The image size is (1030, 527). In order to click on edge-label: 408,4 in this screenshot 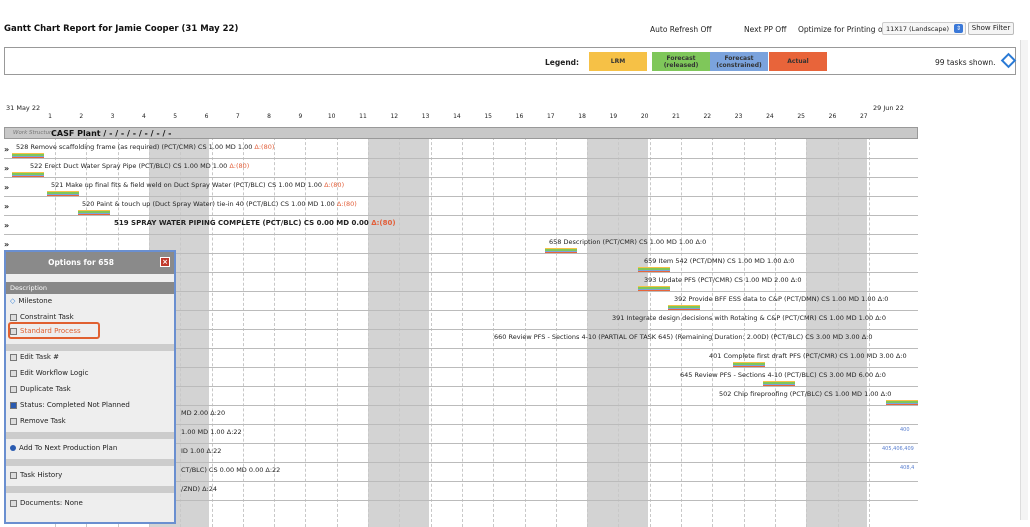, I will do `click(907, 468)`.